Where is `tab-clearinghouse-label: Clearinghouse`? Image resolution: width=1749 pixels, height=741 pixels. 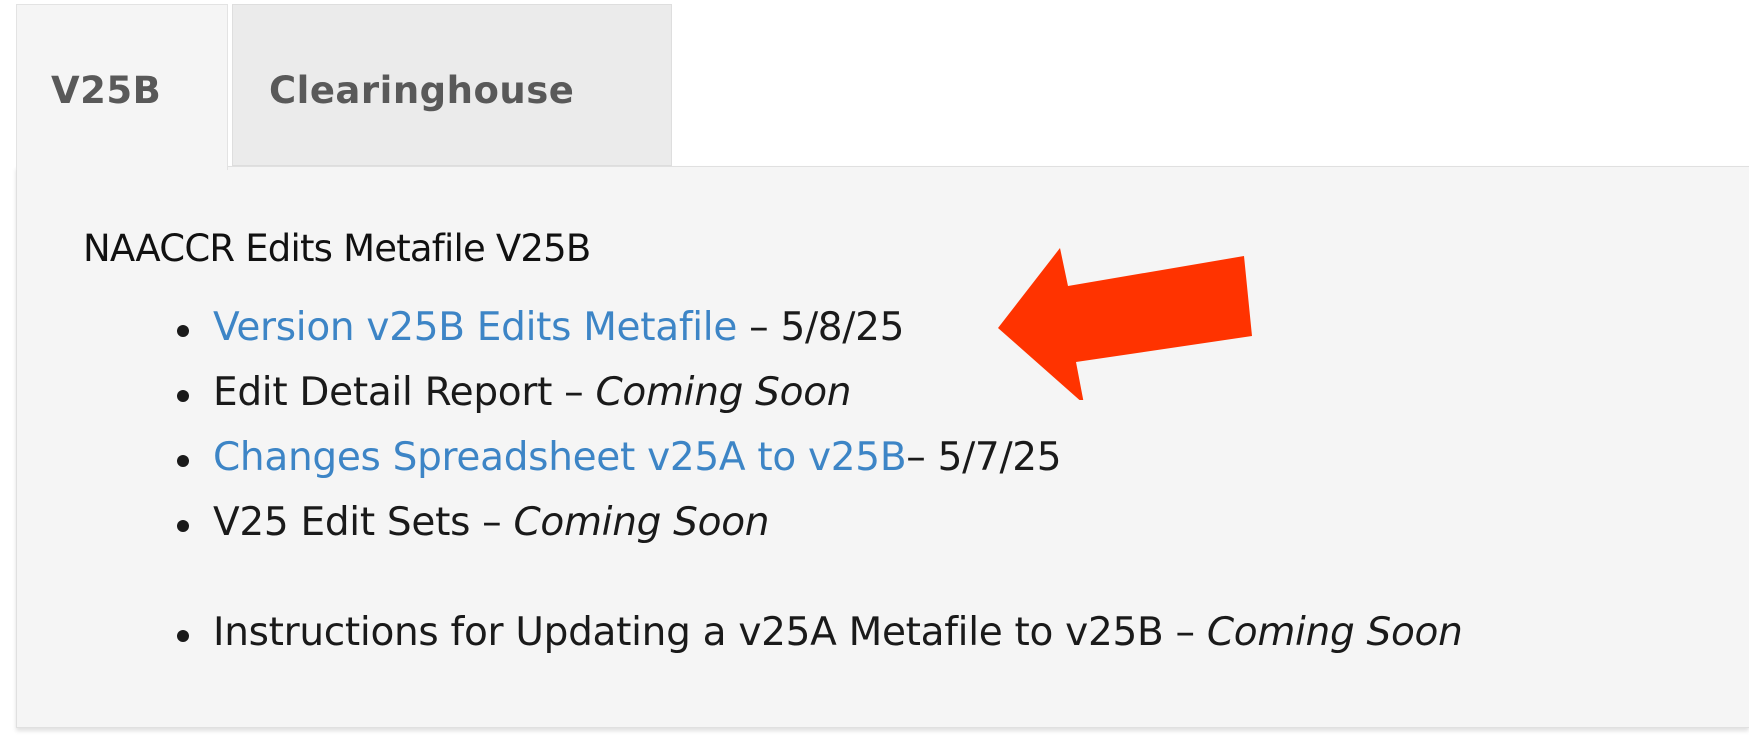 tab-clearinghouse-label: Clearinghouse is located at coordinates (422, 90).